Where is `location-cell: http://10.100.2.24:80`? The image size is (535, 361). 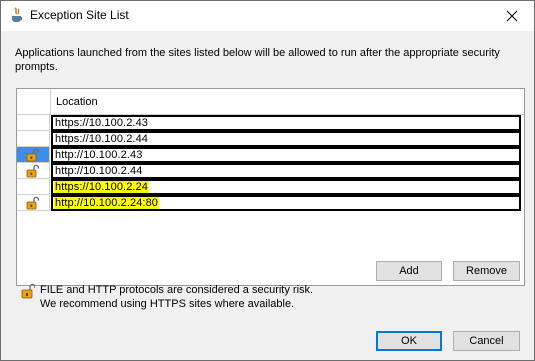 location-cell: http://10.100.2.24:80 is located at coordinates (286, 203).